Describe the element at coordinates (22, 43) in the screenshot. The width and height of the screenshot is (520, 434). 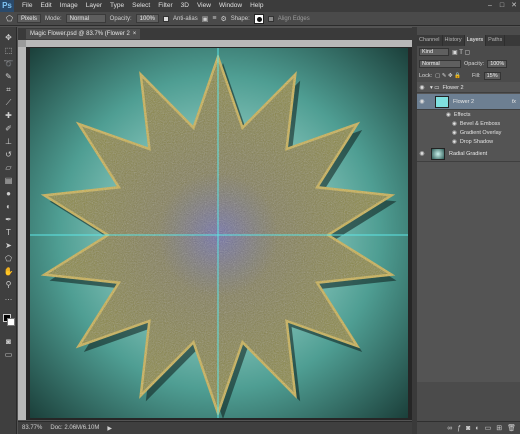
I see `ruler-origin` at that location.